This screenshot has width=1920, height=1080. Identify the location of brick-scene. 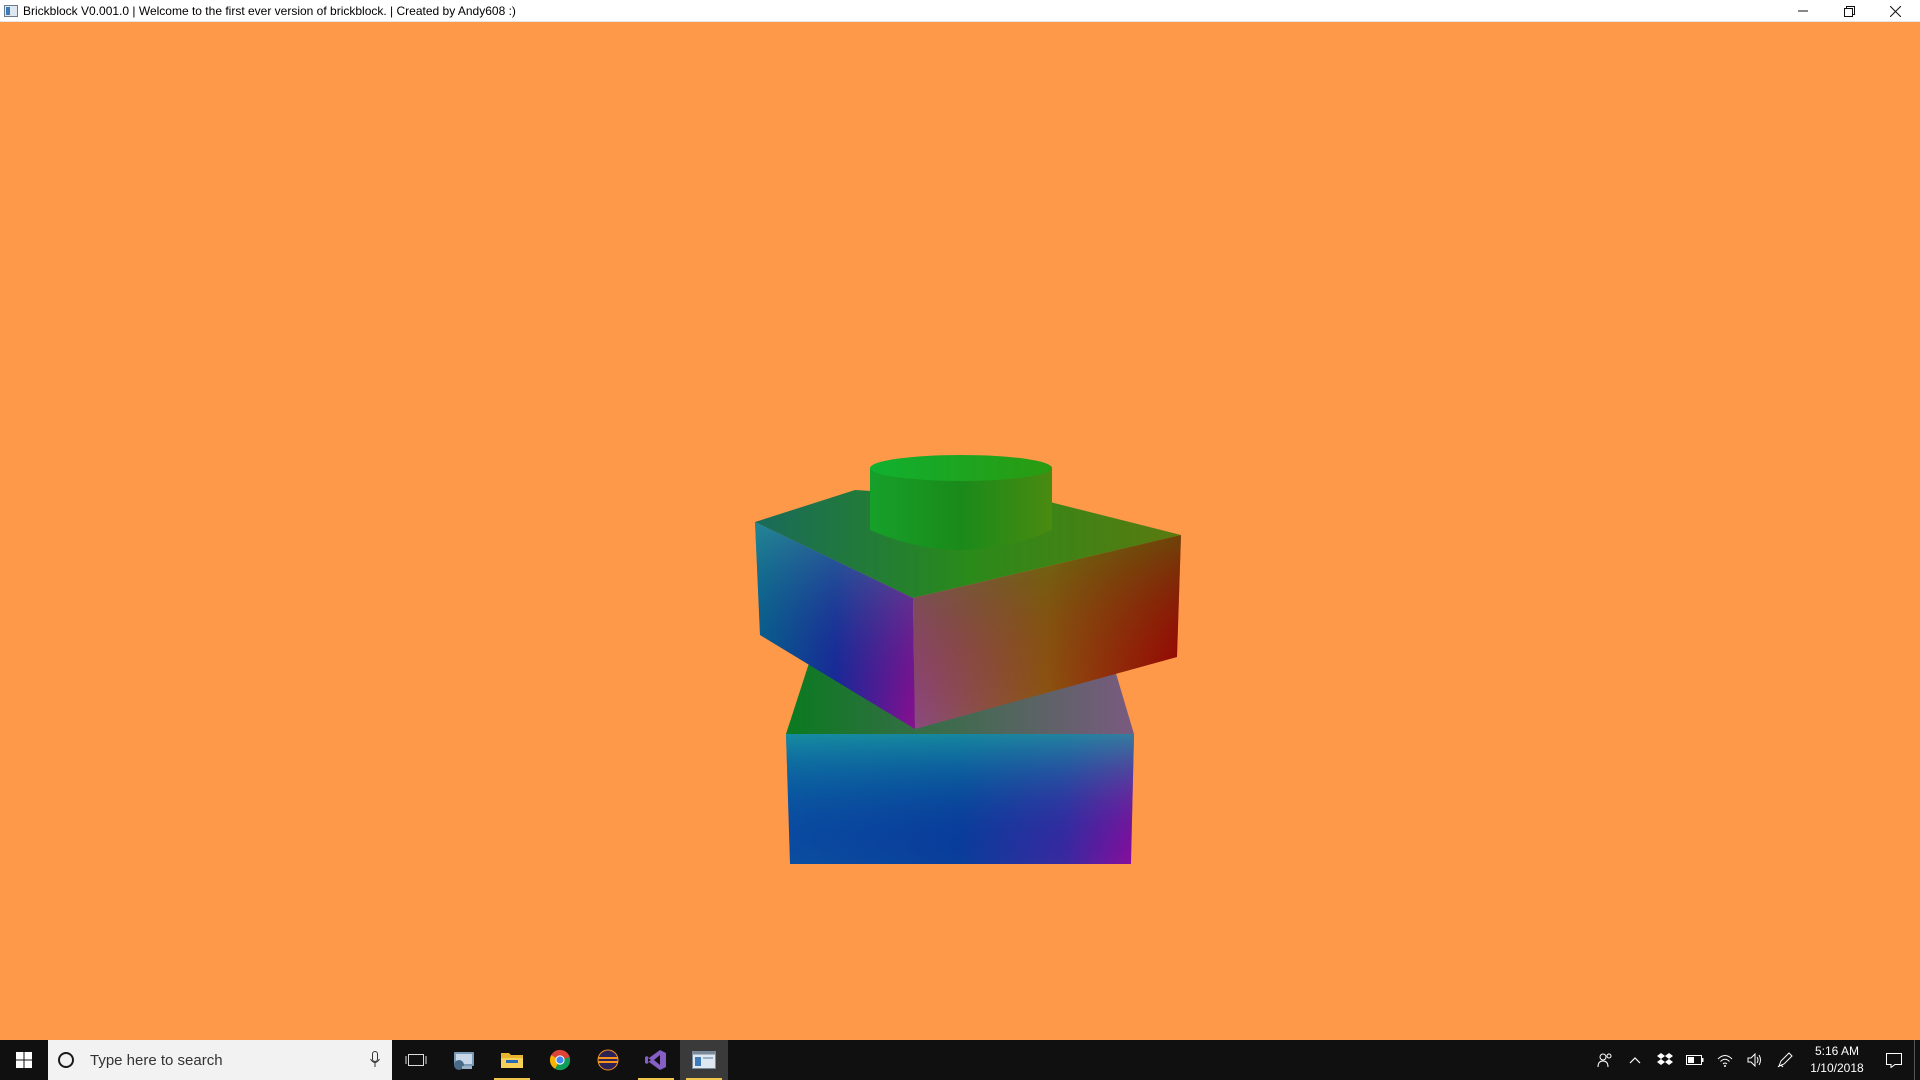
(968, 659).